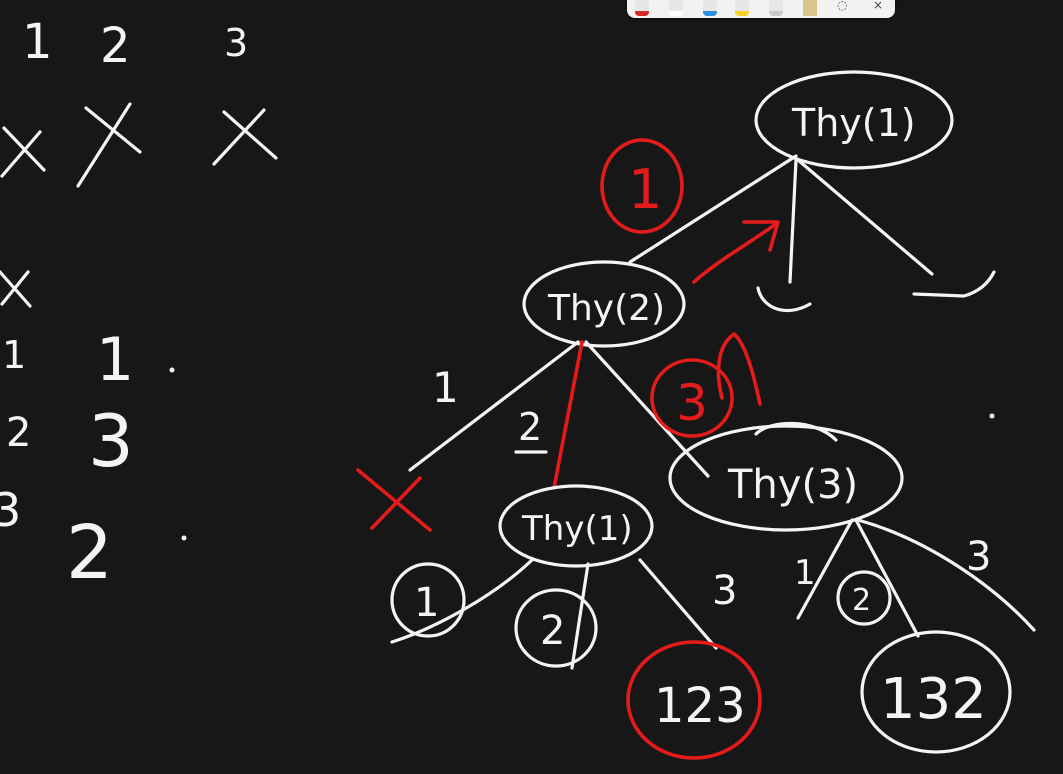 The height and width of the screenshot is (774, 1063). Describe the element at coordinates (111, 441) in the screenshot. I see `note-col-b-2: 3` at that location.